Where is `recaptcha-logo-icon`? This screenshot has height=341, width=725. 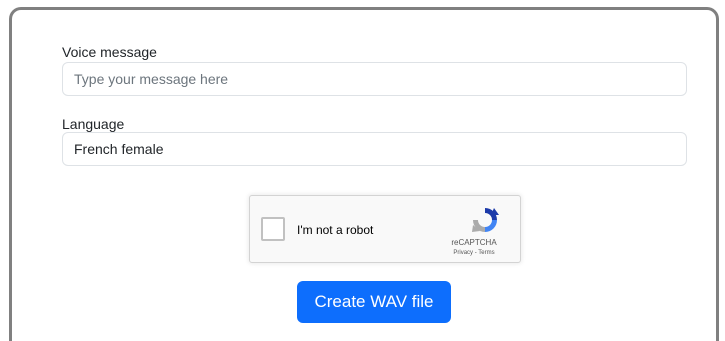 recaptcha-logo-icon is located at coordinates (485, 220).